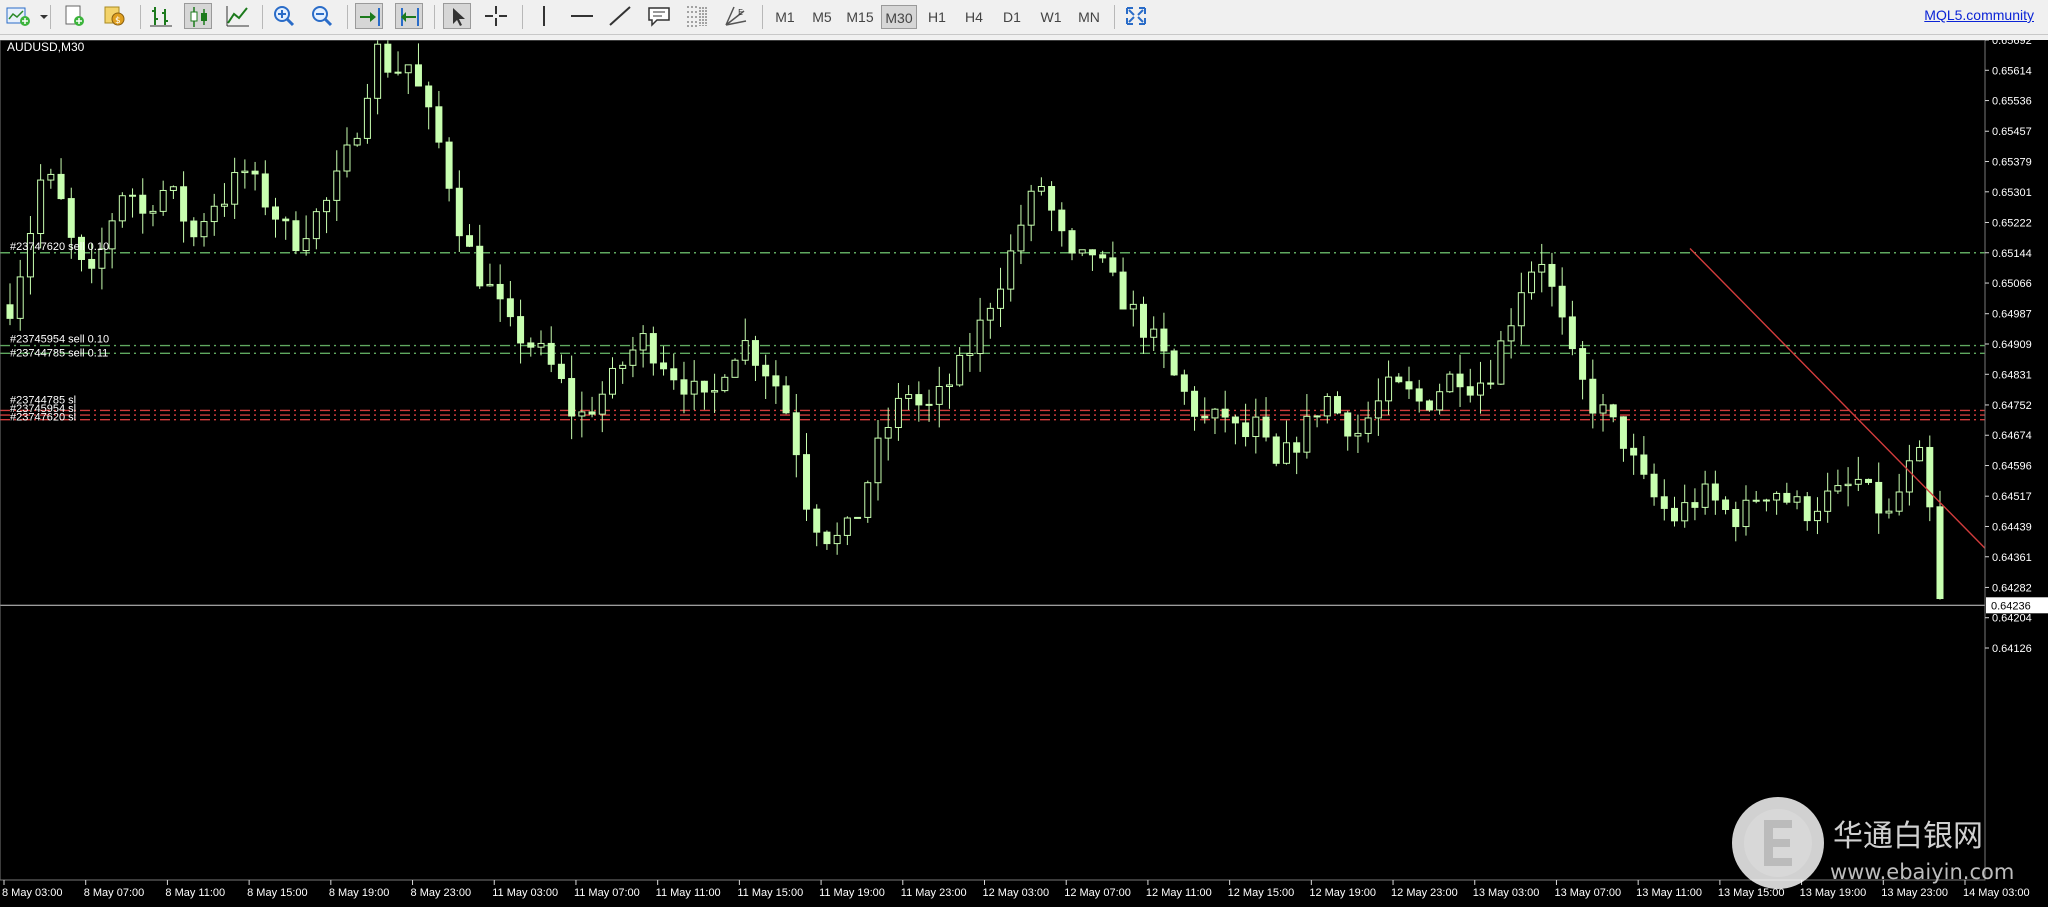 The width and height of the screenshot is (2048, 907). I want to click on timeframe-h4: H4, so click(974, 17).